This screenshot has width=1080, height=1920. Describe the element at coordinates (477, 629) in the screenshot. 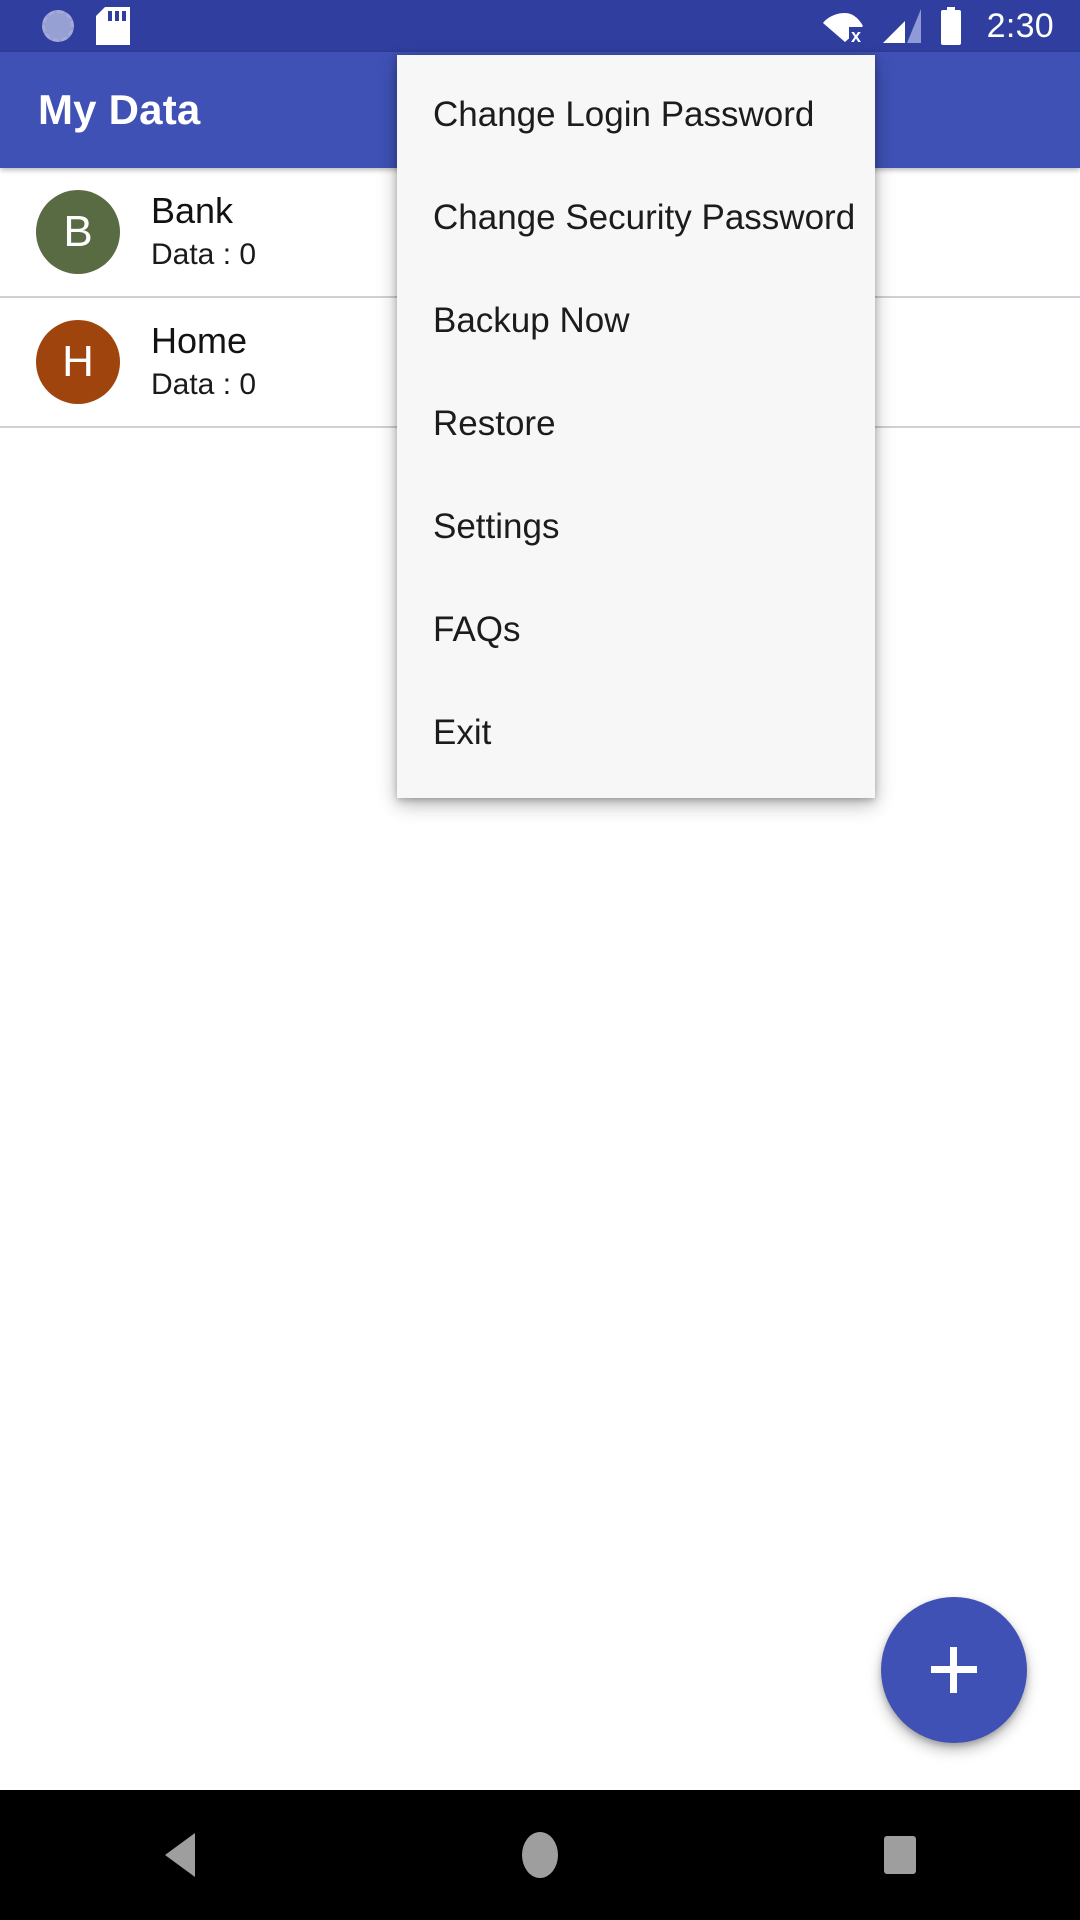

I see `menu-item-label: FAQs` at that location.